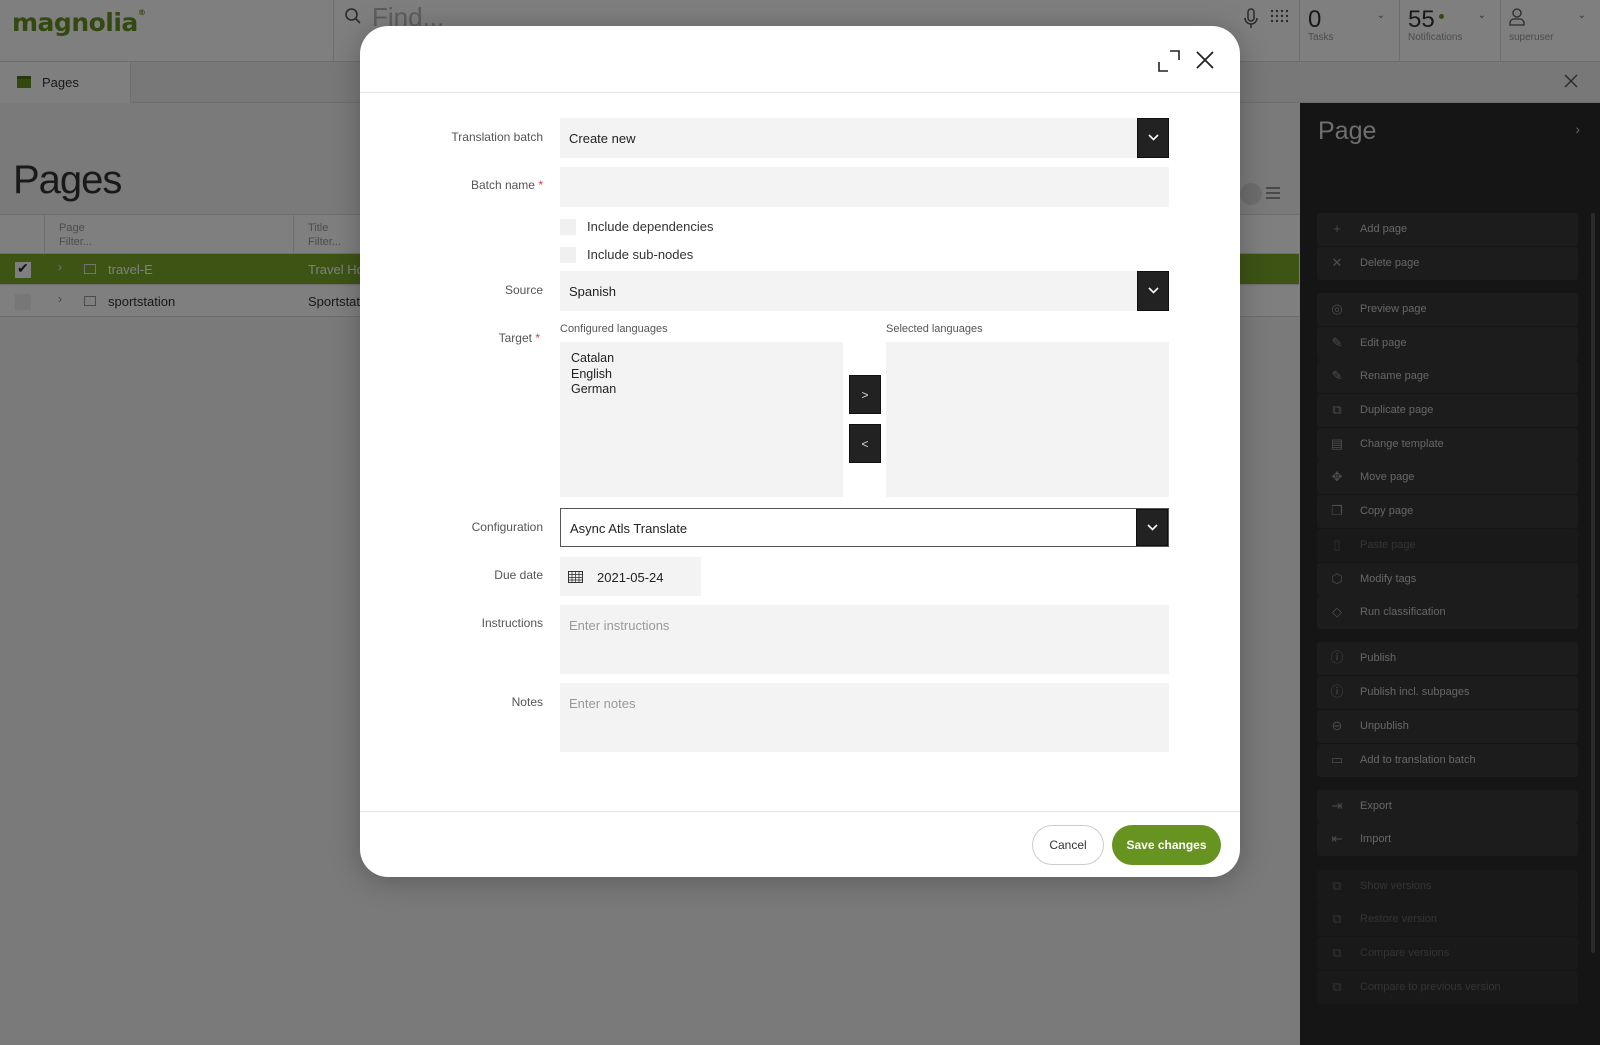  I want to click on selected-value: Async Atls Translate, so click(629, 528).